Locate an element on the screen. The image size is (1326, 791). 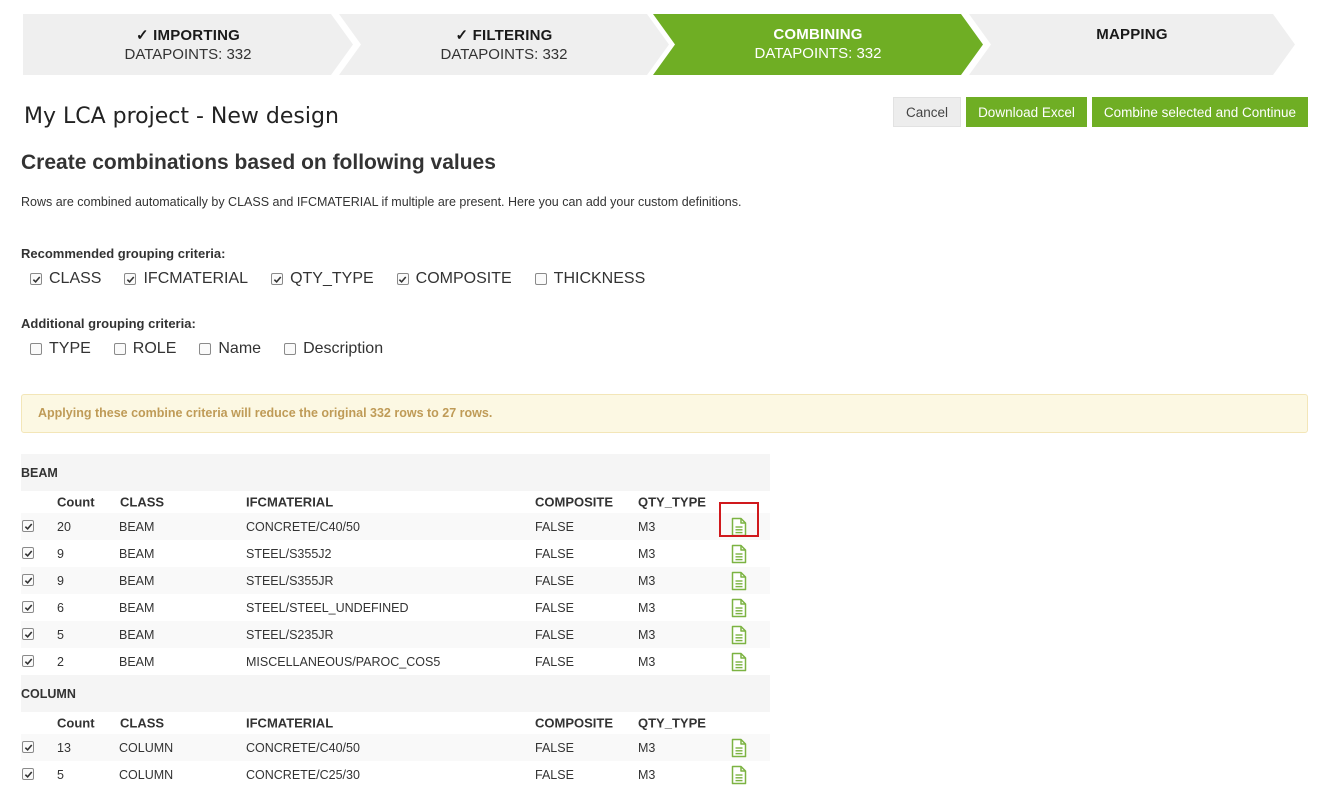
cell-count: 20 is located at coordinates (64, 526).